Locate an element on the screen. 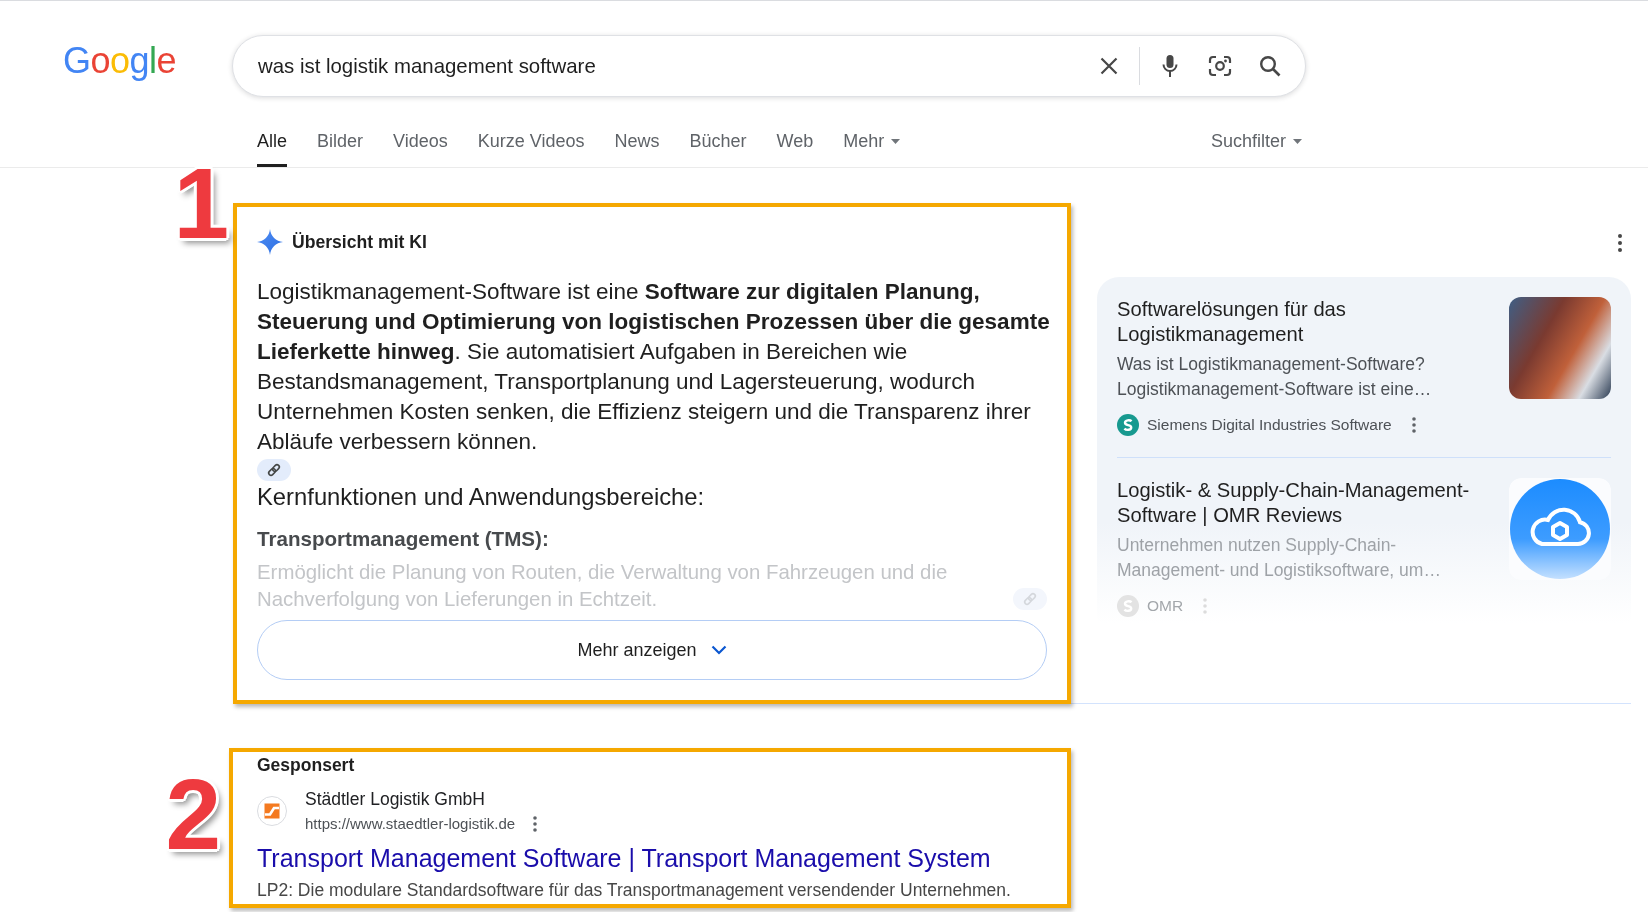 The height and width of the screenshot is (912, 1648). source-title: Softwarelösungen für das Logistikmanagement is located at coordinates (1303, 322).